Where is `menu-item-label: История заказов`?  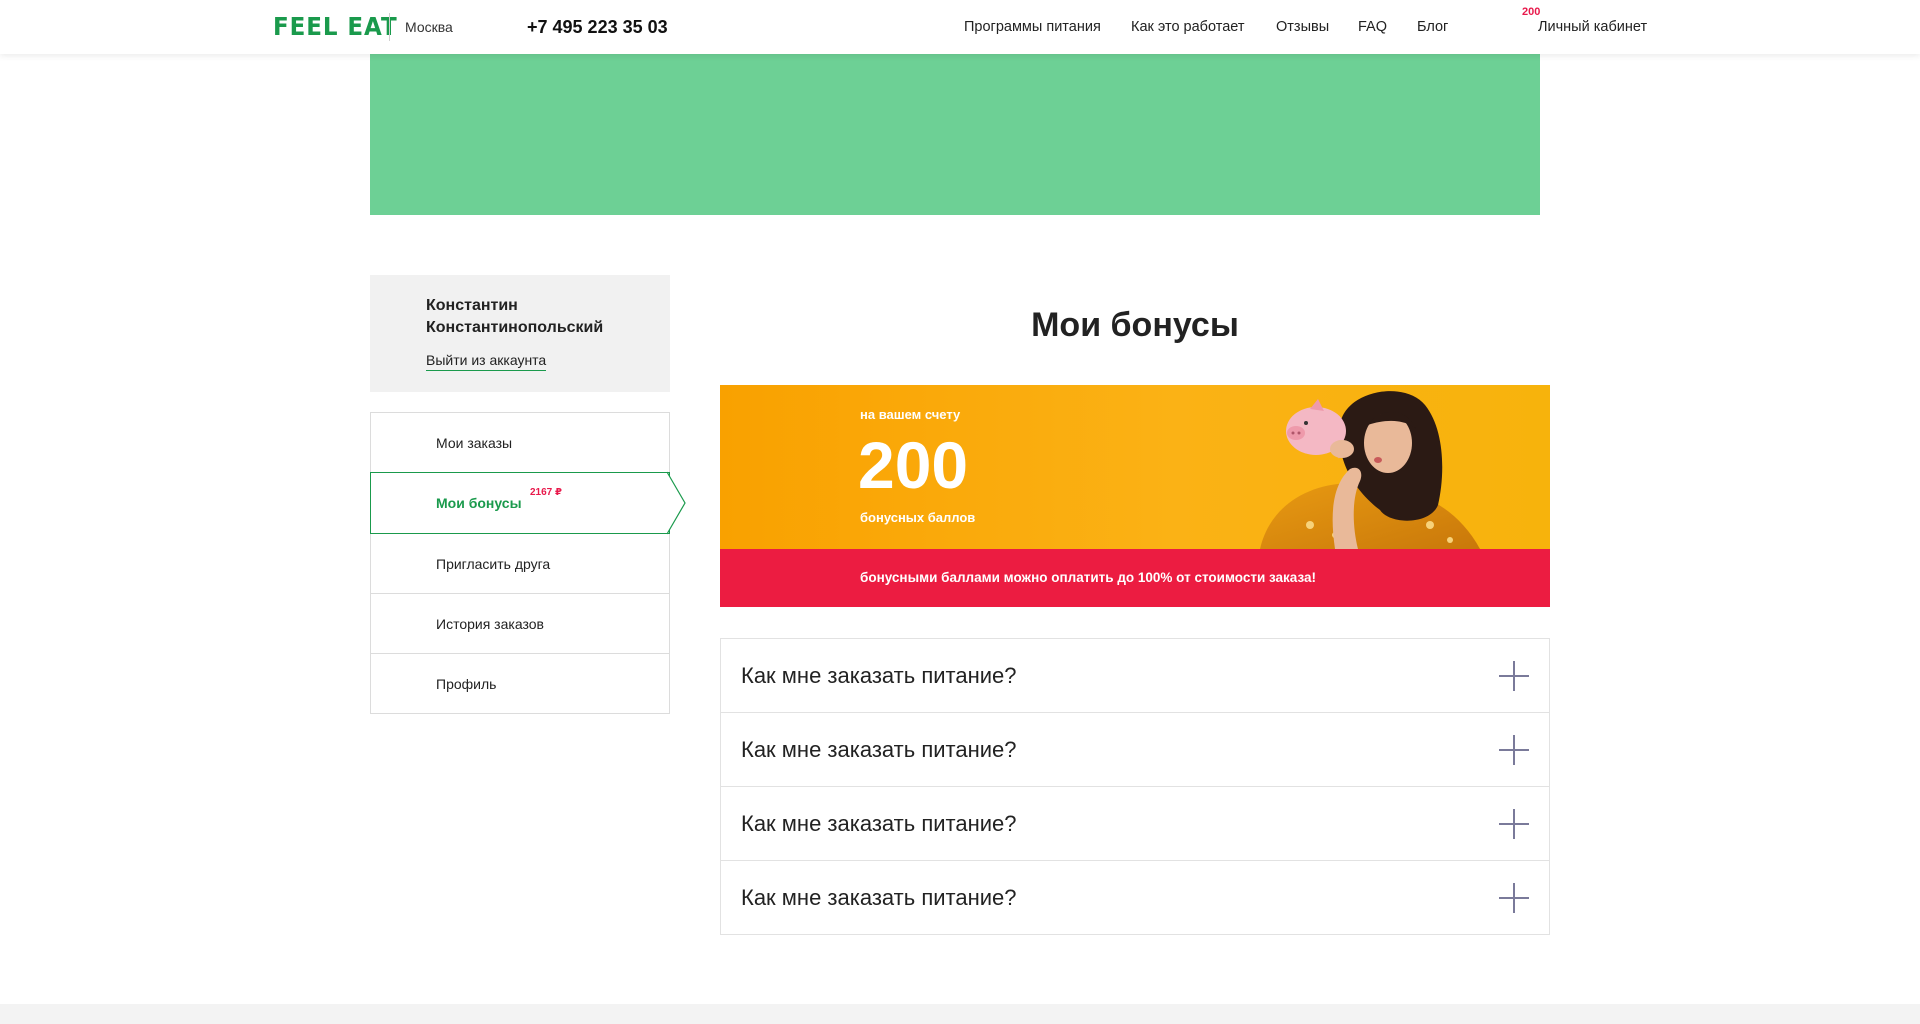 menu-item-label: История заказов is located at coordinates (490, 624).